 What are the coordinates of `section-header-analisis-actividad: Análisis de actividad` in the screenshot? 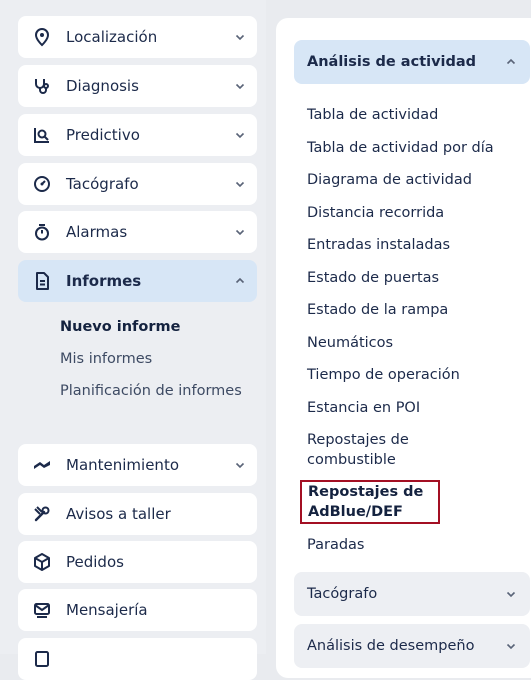 It's located at (412, 62).